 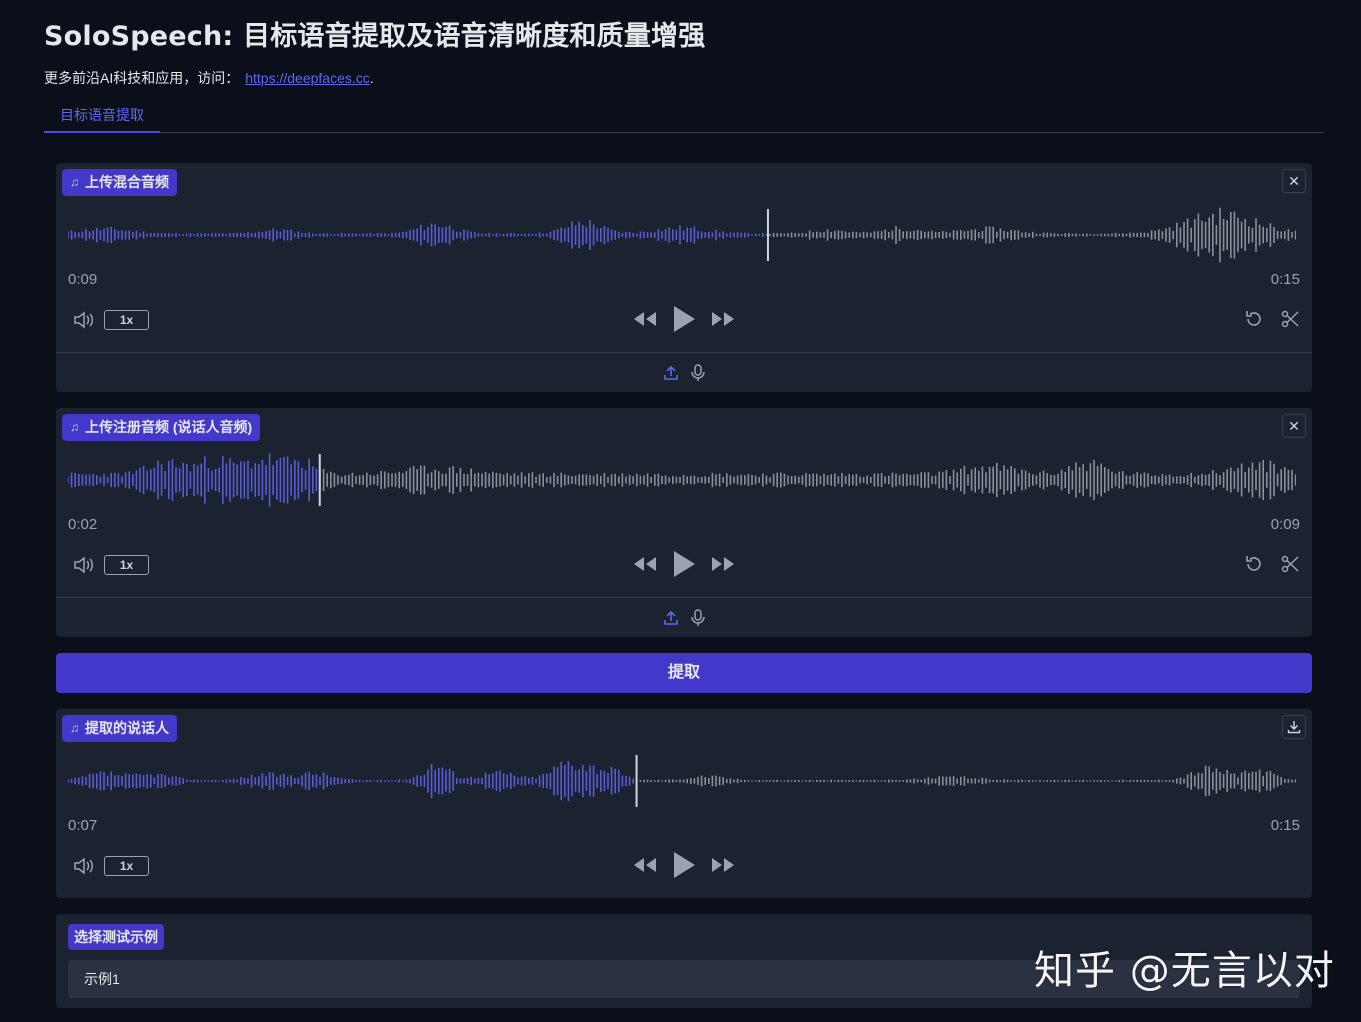 I want to click on examples-label: 选择测试示例, so click(x=116, y=937).